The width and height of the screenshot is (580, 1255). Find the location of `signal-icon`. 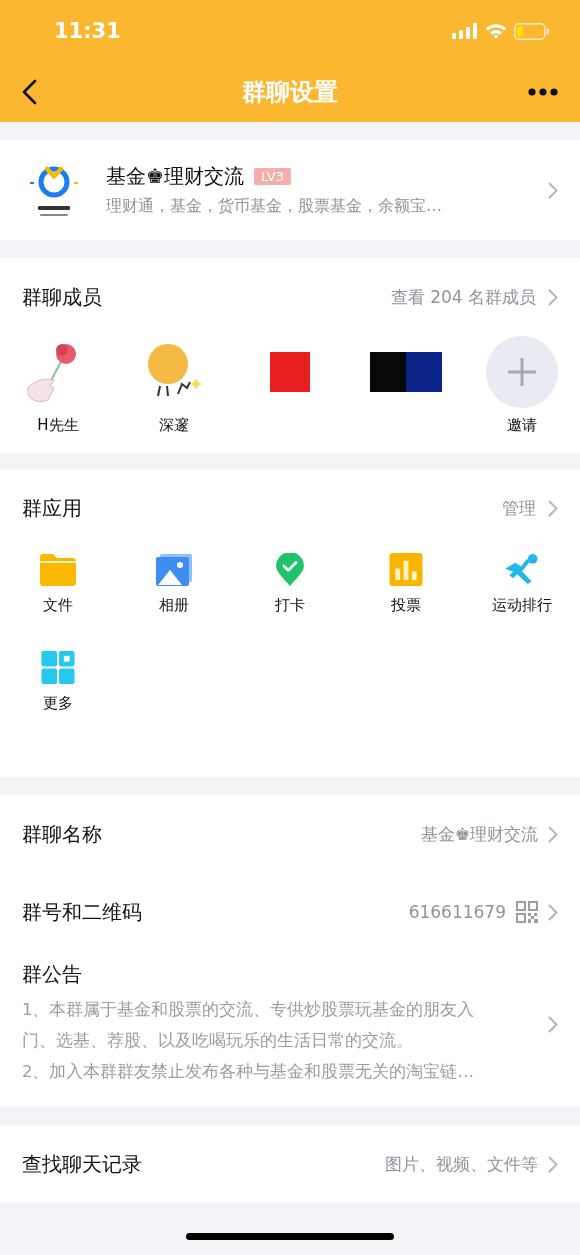

signal-icon is located at coordinates (465, 31).